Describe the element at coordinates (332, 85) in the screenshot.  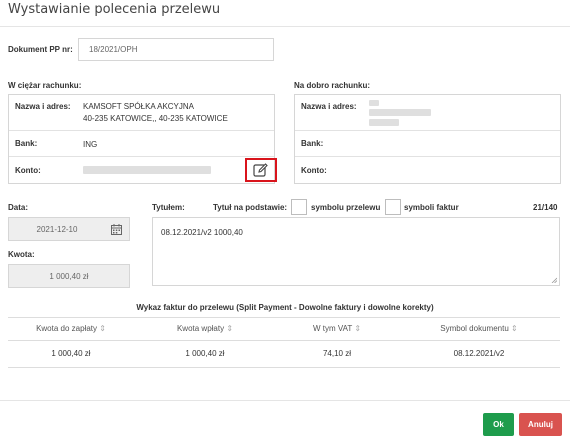
I see `credit-account-header: Na dobro rachunku:` at that location.